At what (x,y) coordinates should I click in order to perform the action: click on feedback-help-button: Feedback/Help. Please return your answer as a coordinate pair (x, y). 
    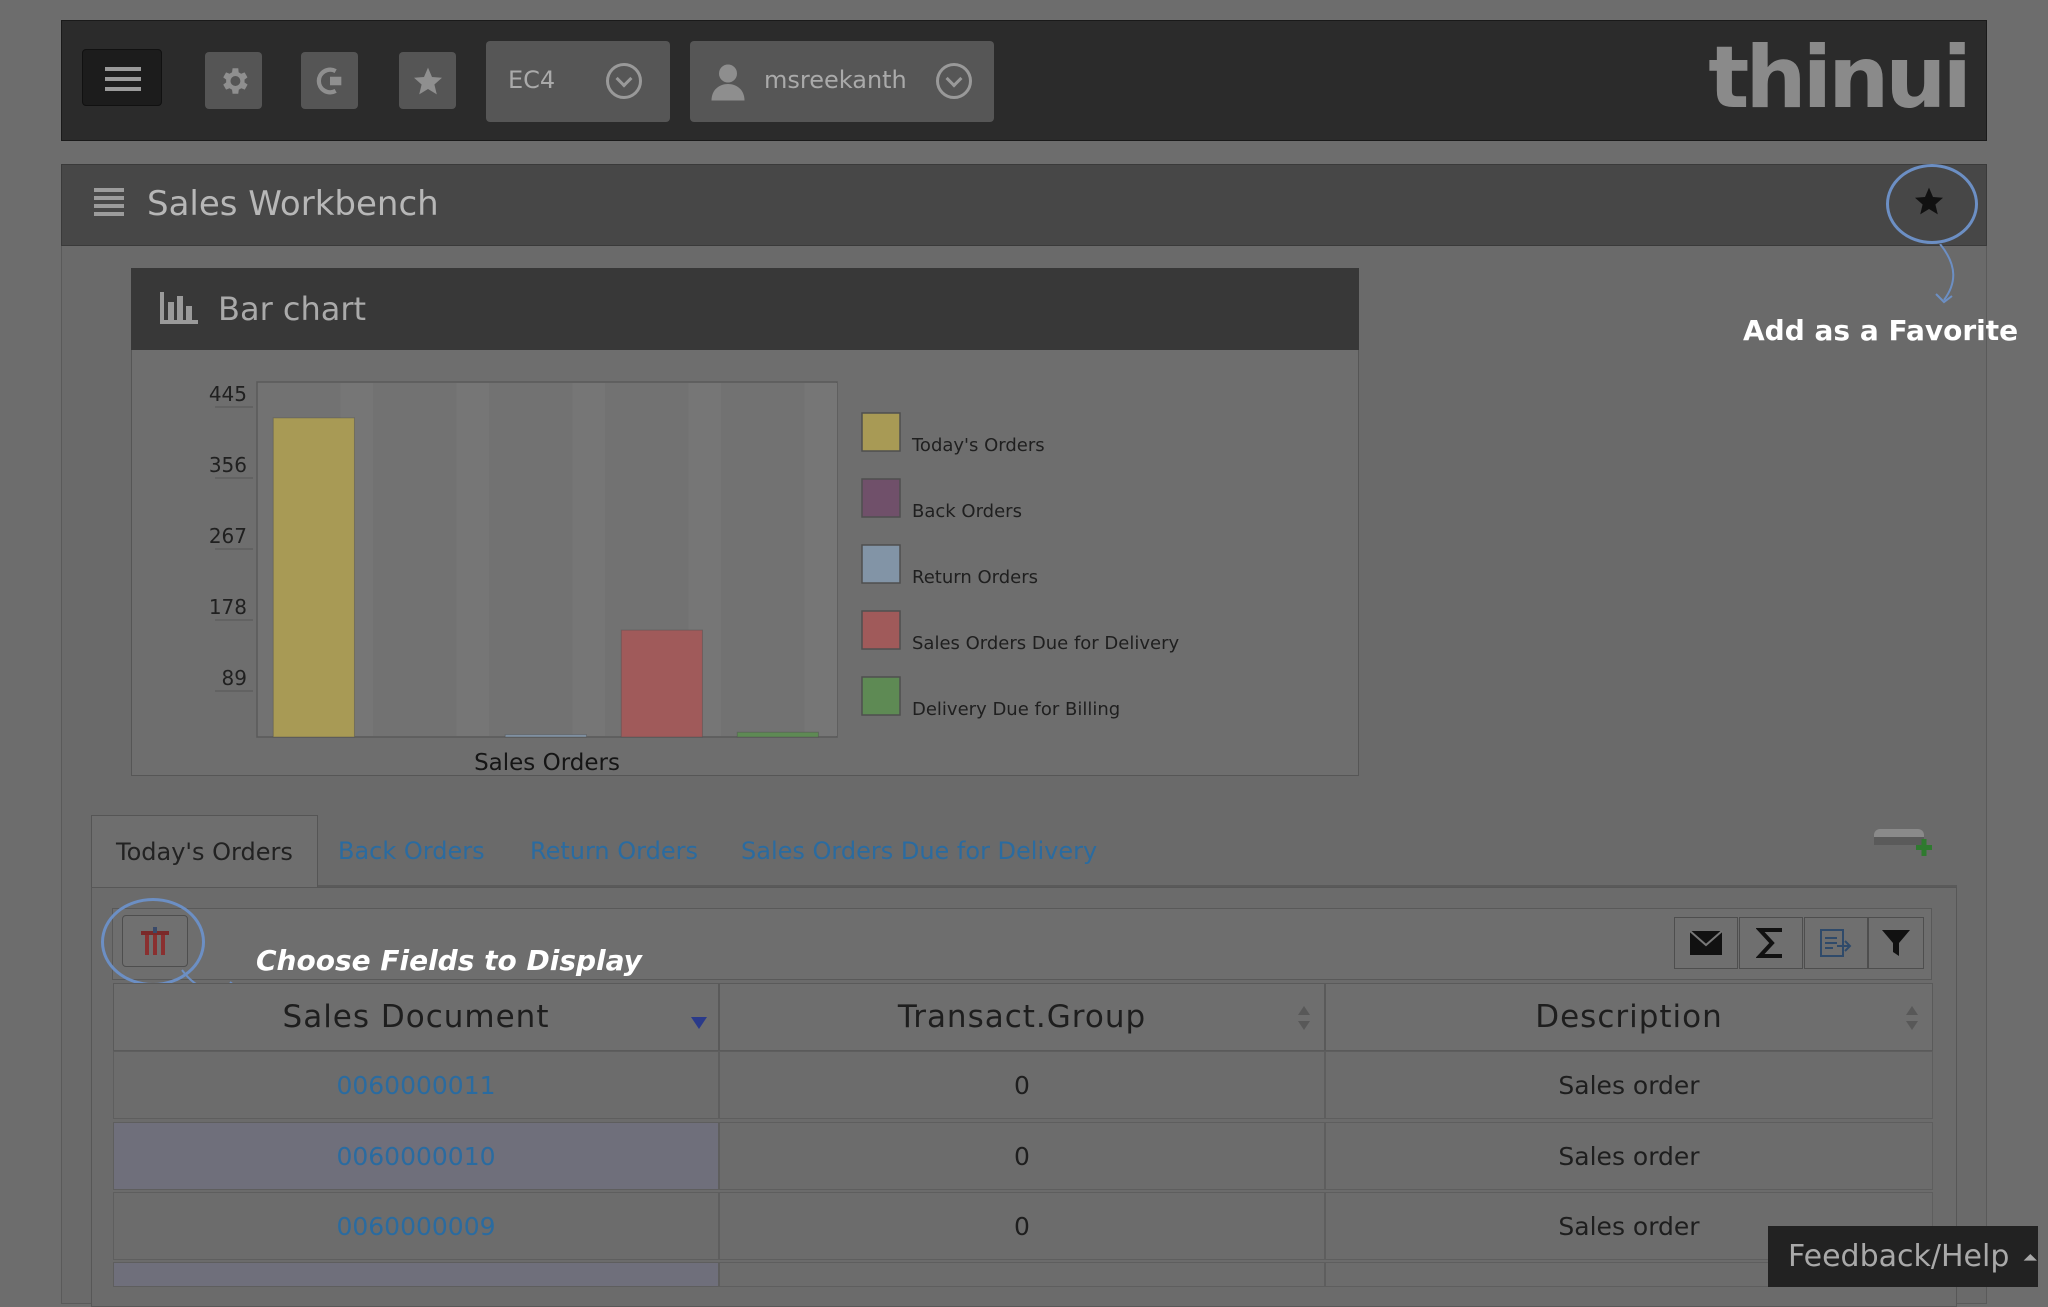
    Looking at the image, I should click on (1903, 1256).